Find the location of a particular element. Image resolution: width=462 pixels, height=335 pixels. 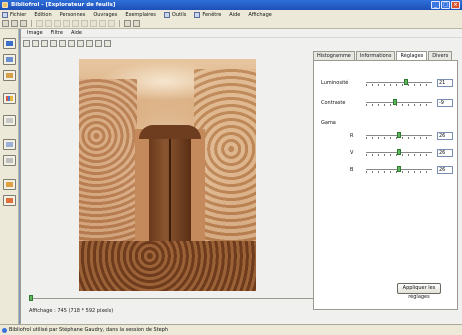

r-slider is located at coordinates (399, 136).